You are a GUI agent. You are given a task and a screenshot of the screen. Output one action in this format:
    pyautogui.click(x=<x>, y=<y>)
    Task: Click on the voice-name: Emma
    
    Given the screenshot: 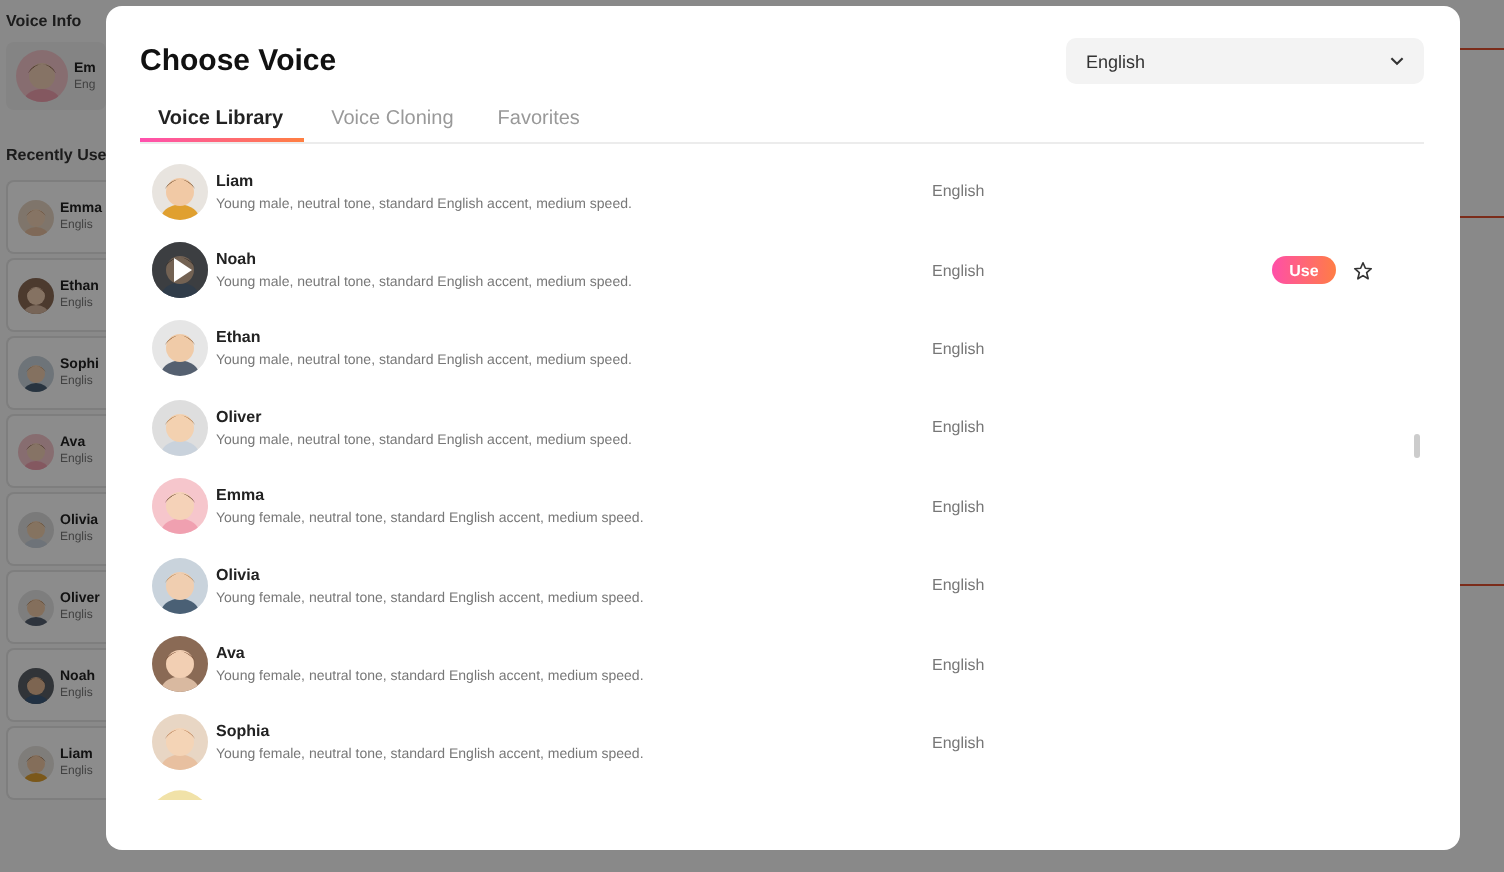 What is the action you would take?
    pyautogui.click(x=241, y=495)
    